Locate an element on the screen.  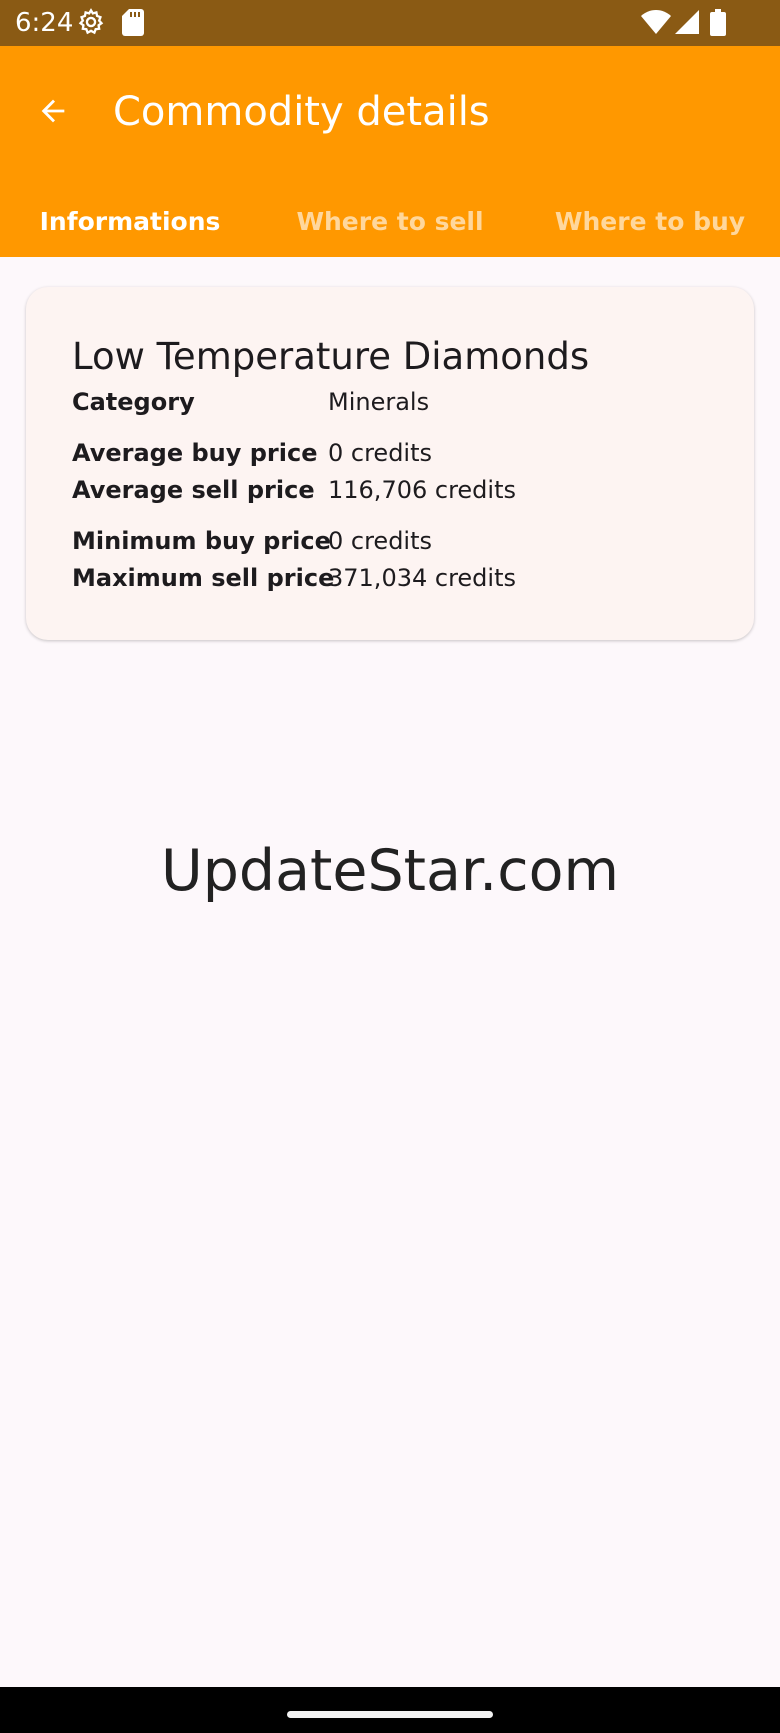
maximum-sell-price-row: Maximum sell price 371,034 credits is located at coordinates (402, 578).